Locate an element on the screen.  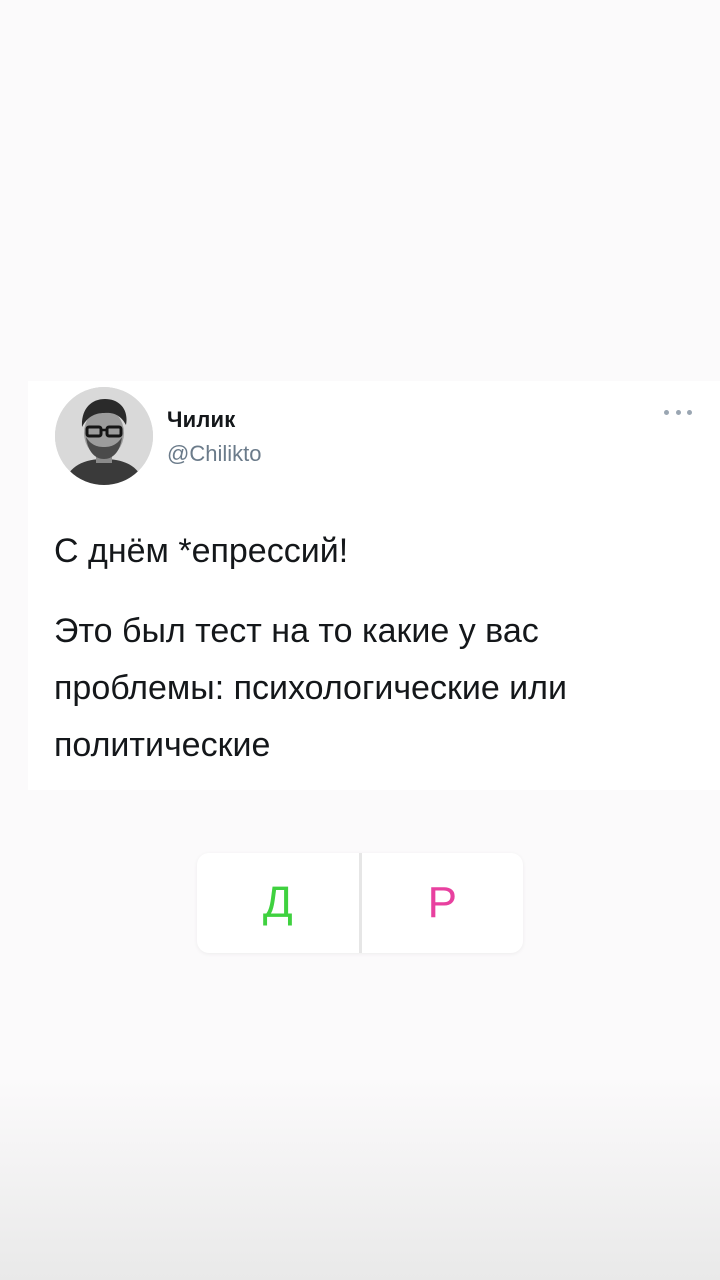
more-horizontal-icon is located at coordinates (678, 412).